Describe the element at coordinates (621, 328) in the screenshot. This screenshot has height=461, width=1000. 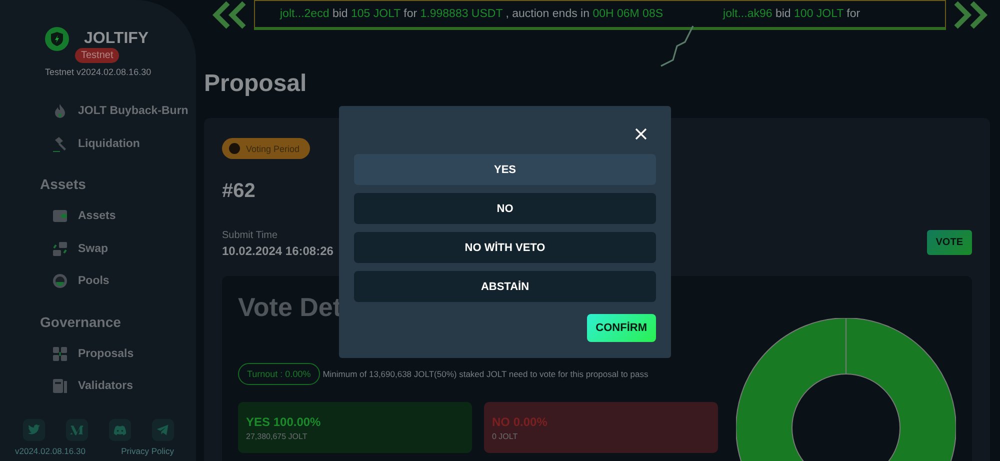
I see `confirm-button: CONFİRM` at that location.